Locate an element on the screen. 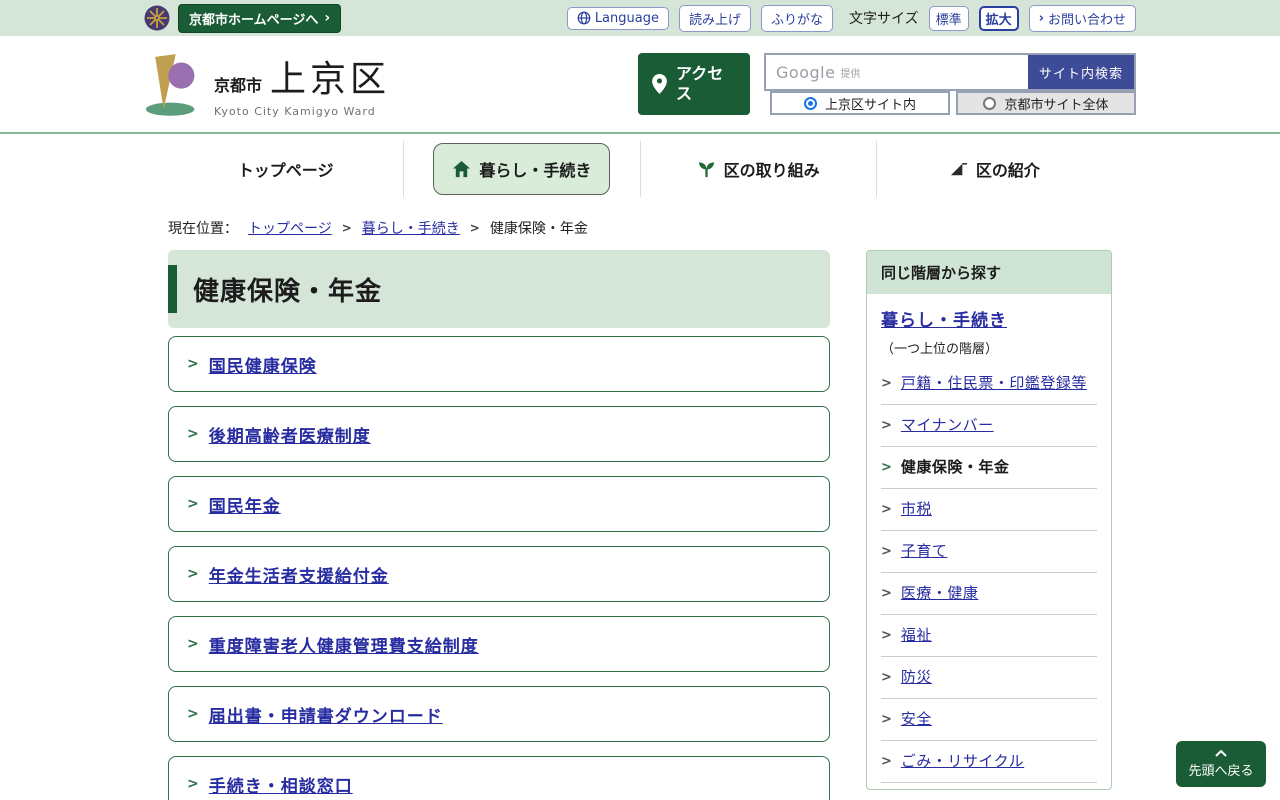  breadcrumb-current: 健康保険・年金 is located at coordinates (538, 229).